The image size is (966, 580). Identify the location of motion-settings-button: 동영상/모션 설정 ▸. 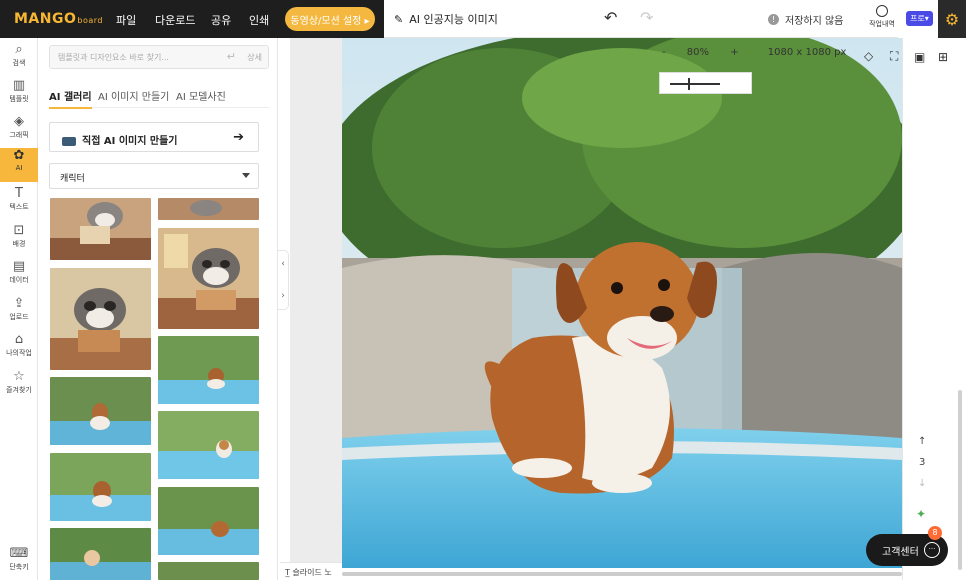
(330, 19).